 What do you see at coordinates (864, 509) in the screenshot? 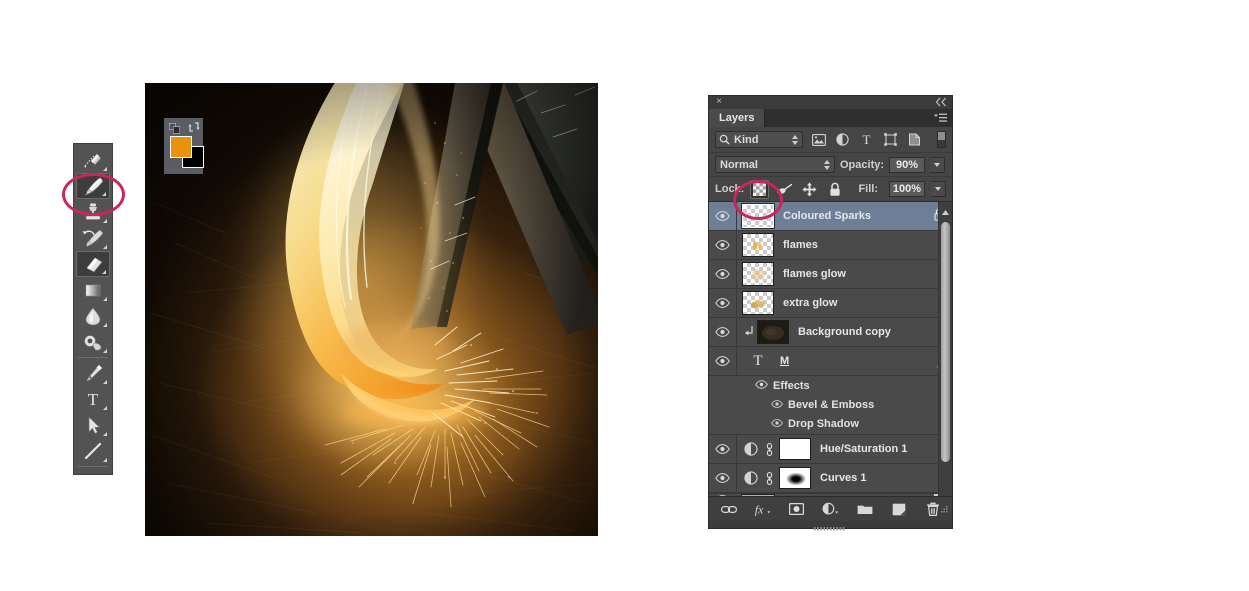
I see `new-group-button` at bounding box center [864, 509].